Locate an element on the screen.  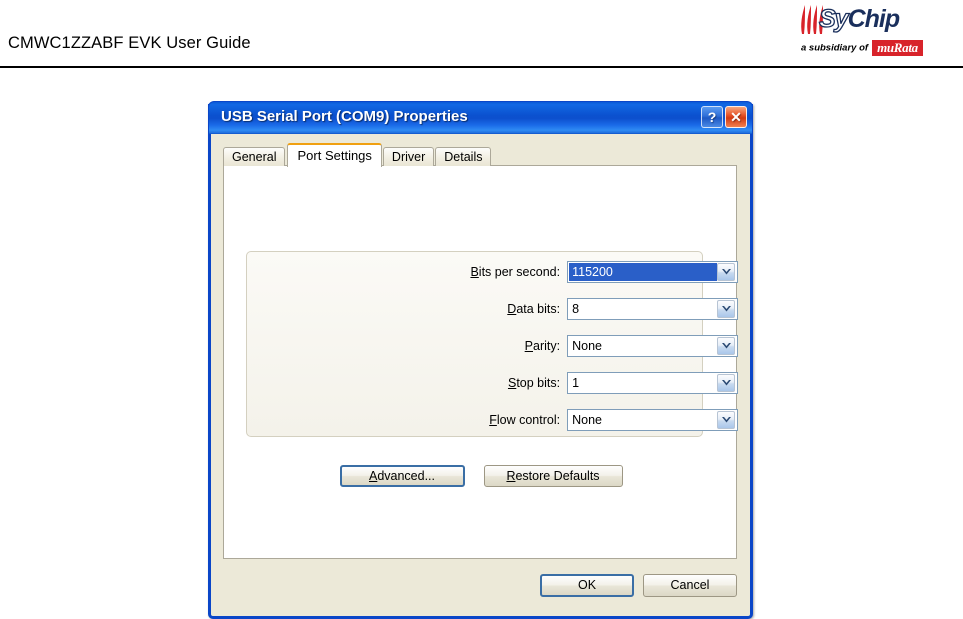
combo-value-bits-per-second: 115200 is located at coordinates (643, 271).